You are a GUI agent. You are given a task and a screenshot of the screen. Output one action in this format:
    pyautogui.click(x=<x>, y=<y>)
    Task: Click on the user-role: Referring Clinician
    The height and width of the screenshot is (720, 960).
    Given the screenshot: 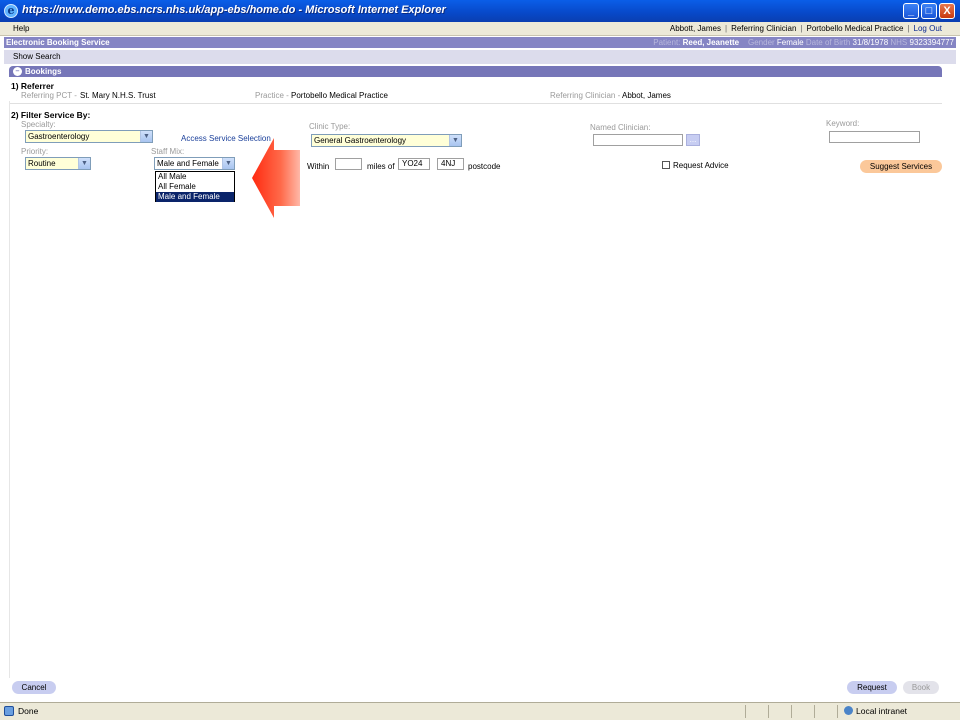 What is the action you would take?
    pyautogui.click(x=764, y=28)
    